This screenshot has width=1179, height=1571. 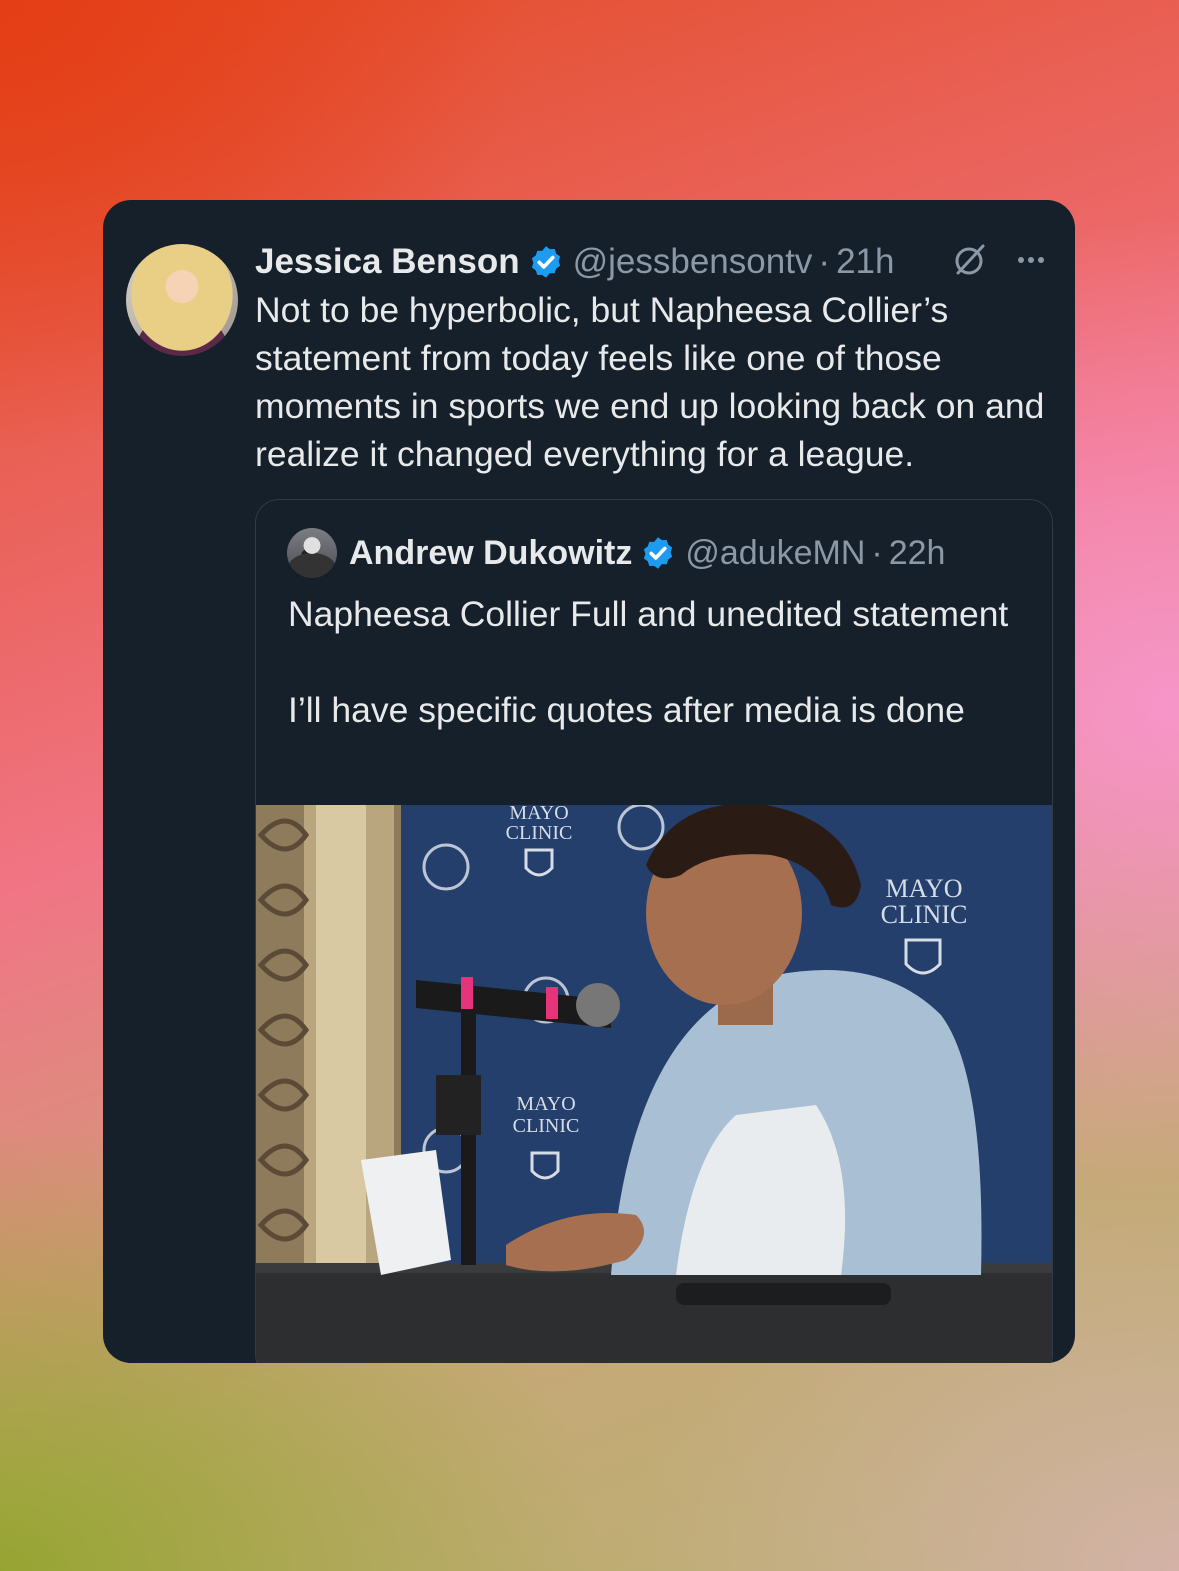 What do you see at coordinates (312, 553) in the screenshot?
I see `quoted-author-avatar` at bounding box center [312, 553].